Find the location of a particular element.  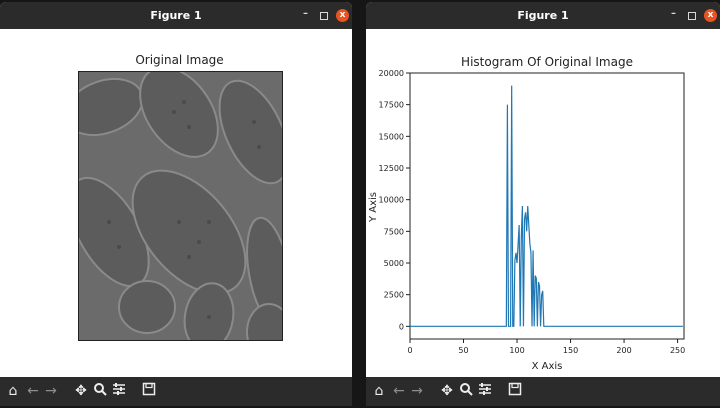

y-axis-label: Y Axis is located at coordinates (373, 207).